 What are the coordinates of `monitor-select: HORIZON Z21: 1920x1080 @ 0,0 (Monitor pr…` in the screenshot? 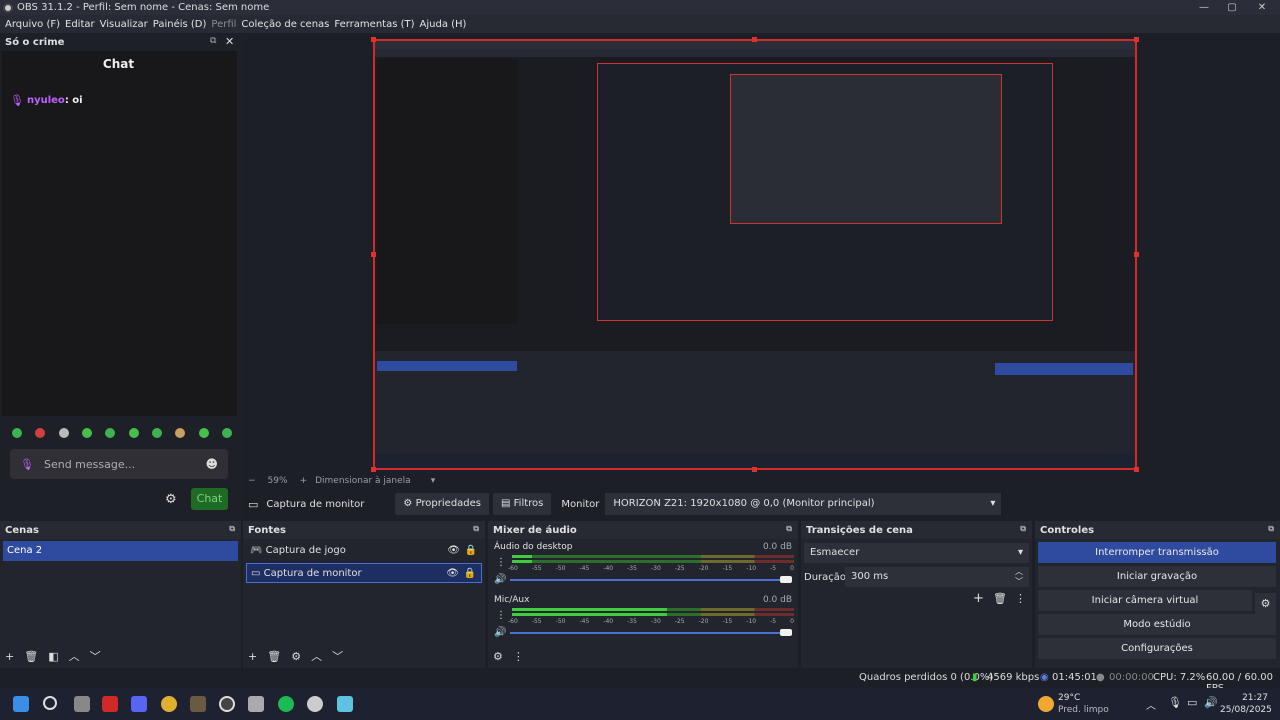 It's located at (803, 504).